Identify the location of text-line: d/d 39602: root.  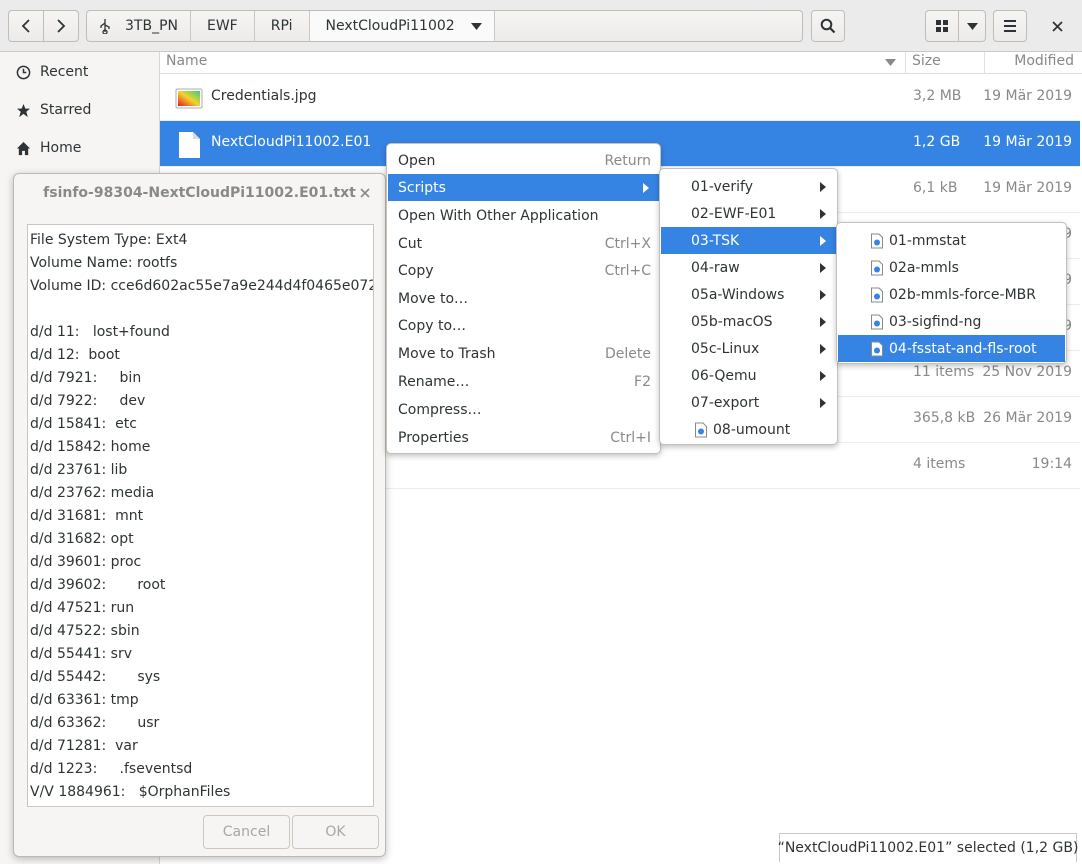
(98, 585).